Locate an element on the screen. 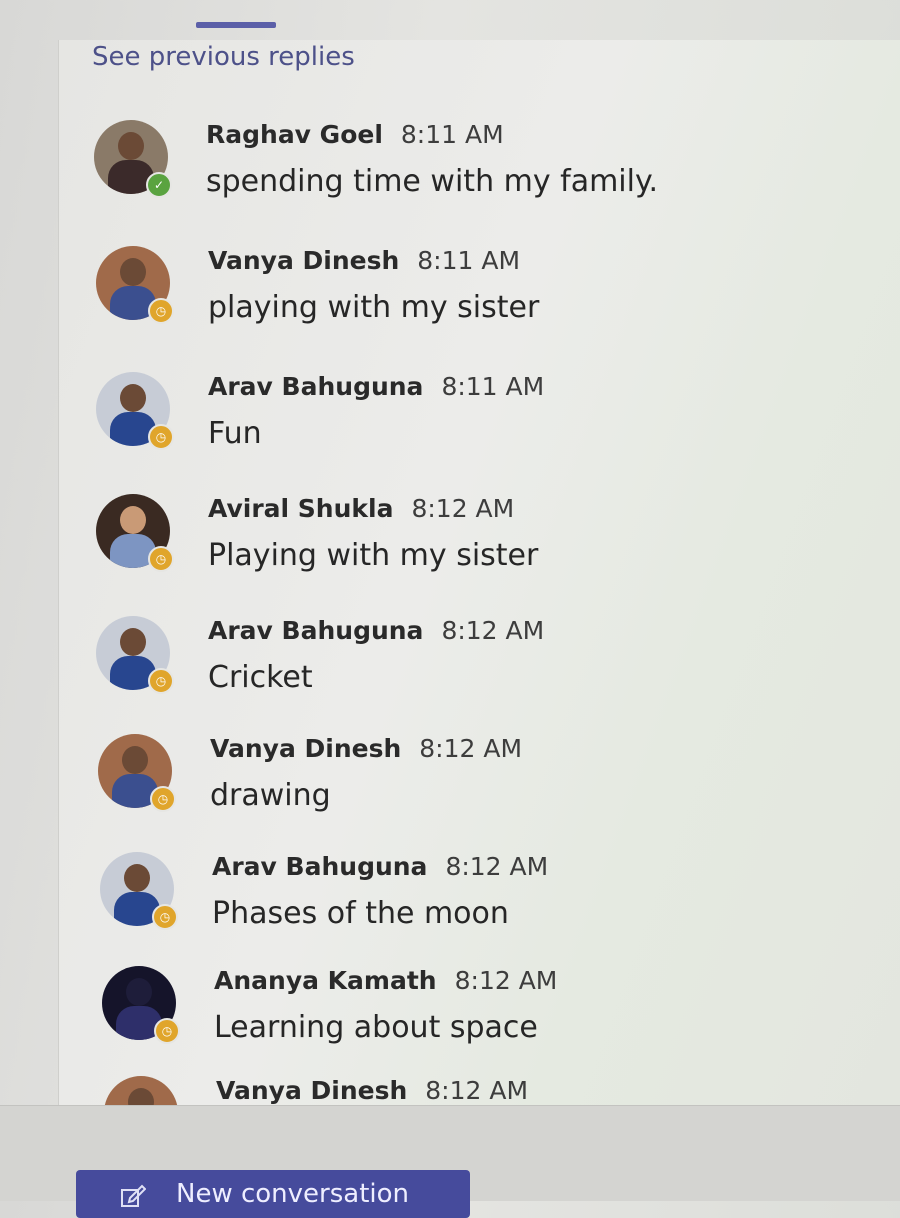 This screenshot has width=900, height=1218. message-text: playing with my sister is located at coordinates (374, 307).